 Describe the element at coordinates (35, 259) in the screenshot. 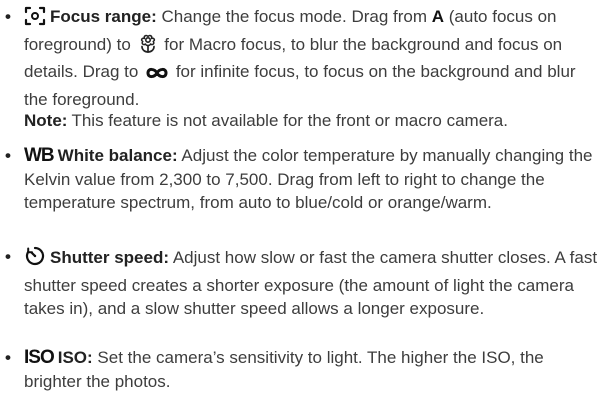

I see `shutter-speed-icon` at that location.